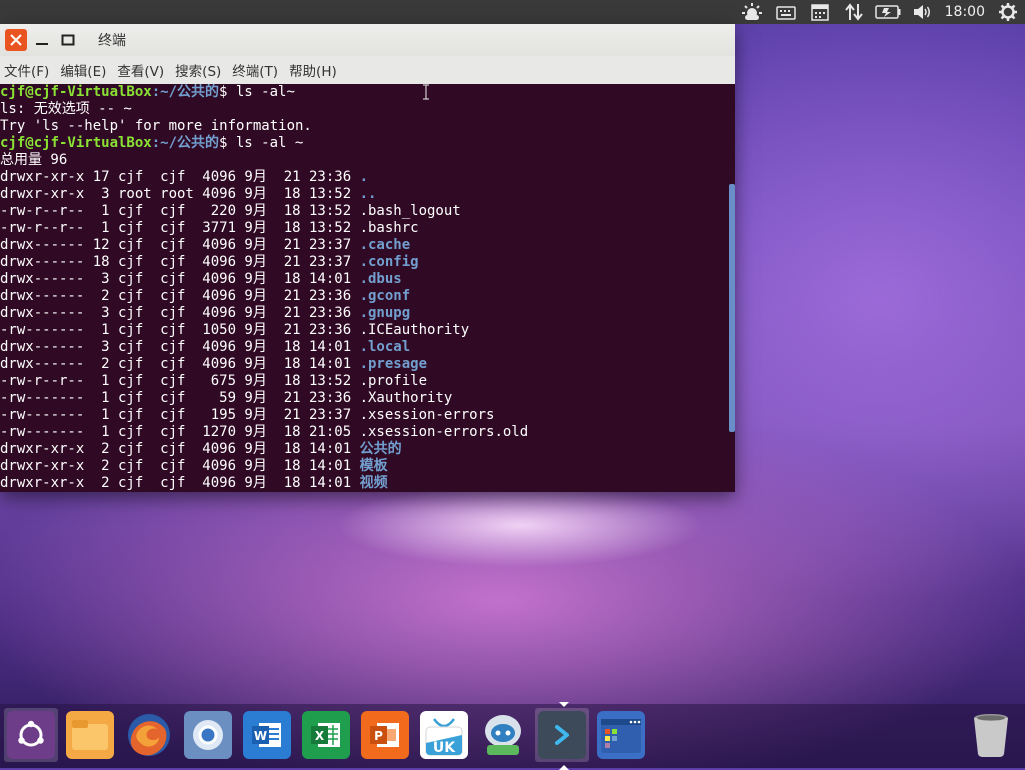 The width and height of the screenshot is (1025, 770). What do you see at coordinates (820, 12) in the screenshot?
I see `calendar-icon` at bounding box center [820, 12].